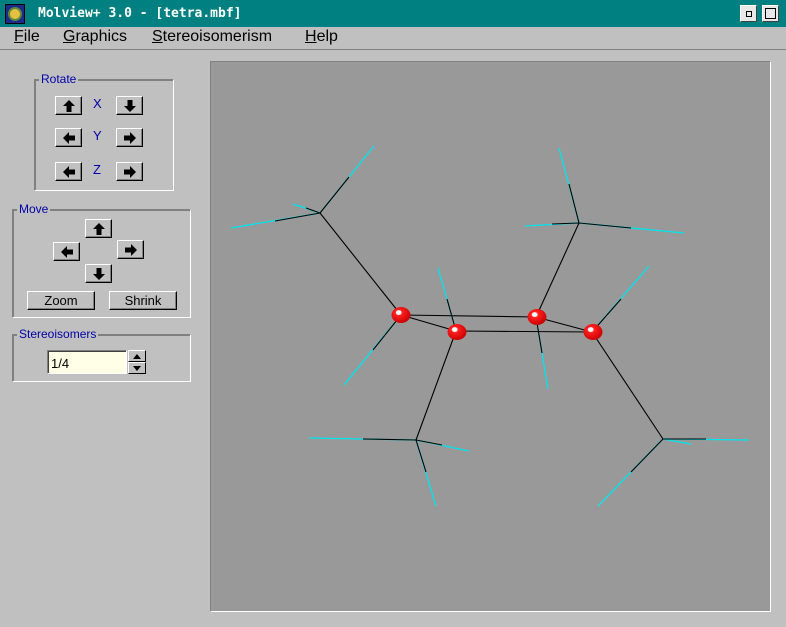 This screenshot has width=786, height=627. Describe the element at coordinates (393, 38) in the screenshot. I see `menu-bar: File Graphics Stereoisomerism Help` at that location.